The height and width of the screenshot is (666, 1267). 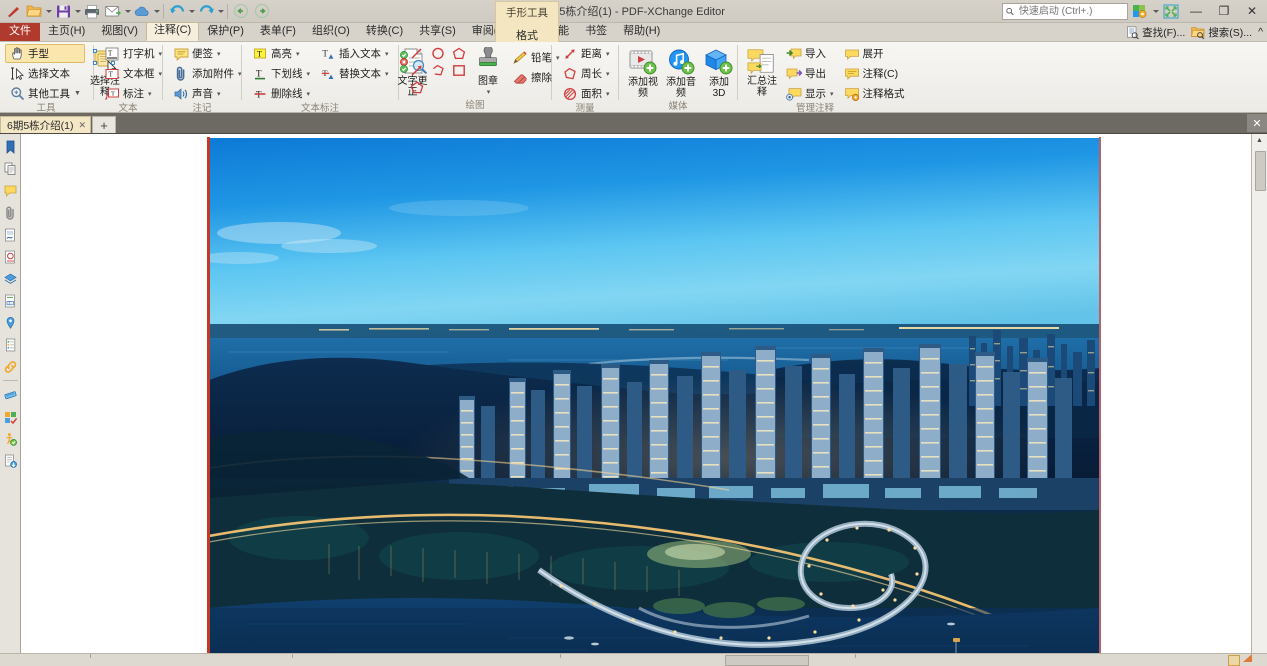 I want to click on links-icon, so click(x=10, y=366).